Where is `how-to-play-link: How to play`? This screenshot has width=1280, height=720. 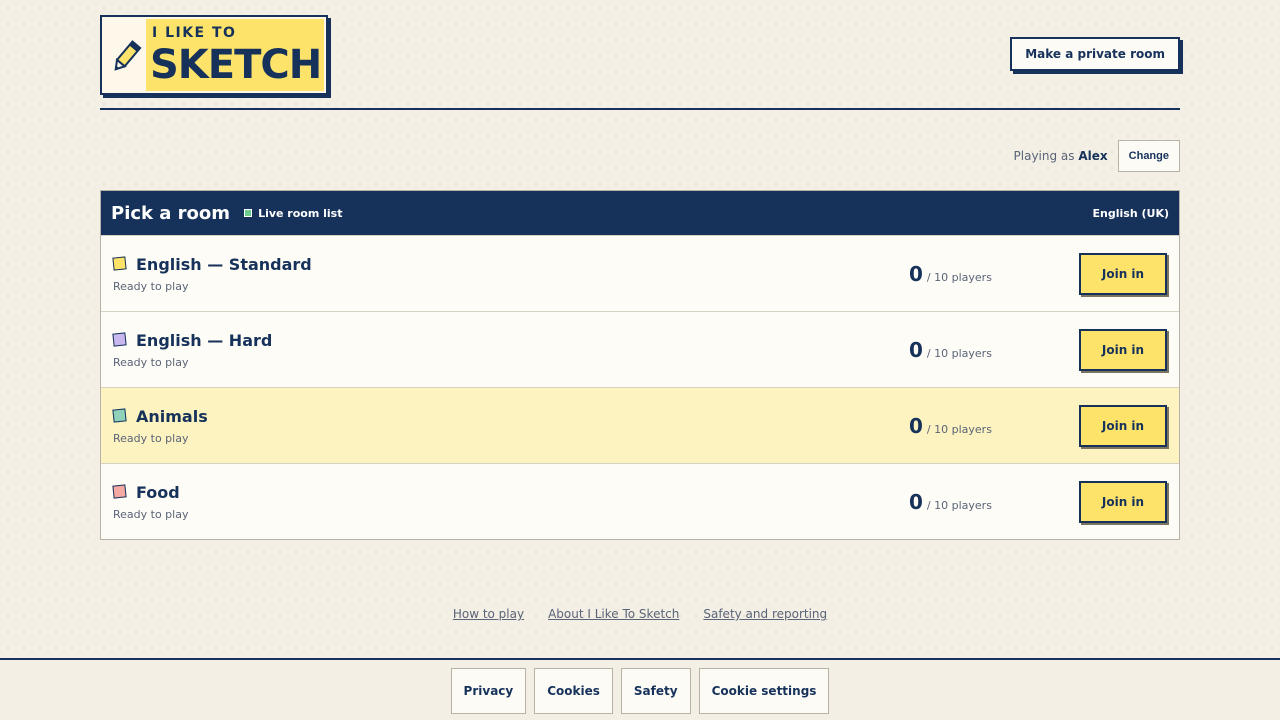 how-to-play-link: How to play is located at coordinates (488, 614).